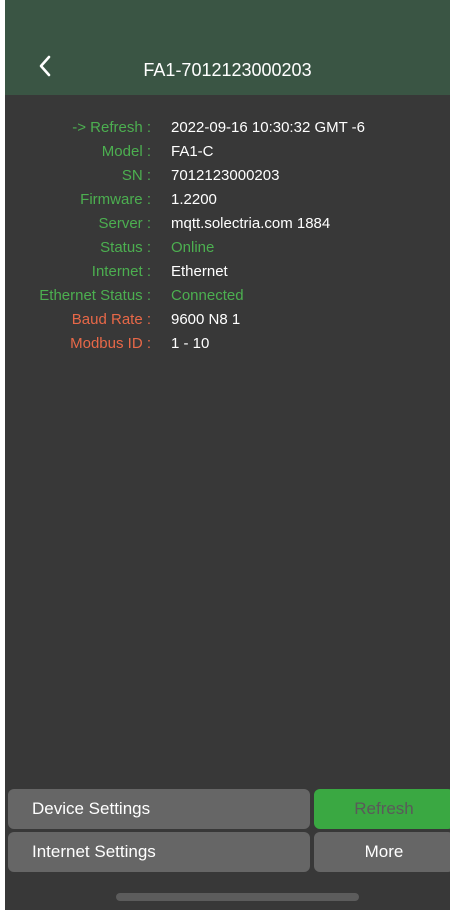 This screenshot has height=910, width=455. Describe the element at coordinates (268, 127) in the screenshot. I see `refresh-value: 2022-09-16 10:30:32 GMT -6` at that location.